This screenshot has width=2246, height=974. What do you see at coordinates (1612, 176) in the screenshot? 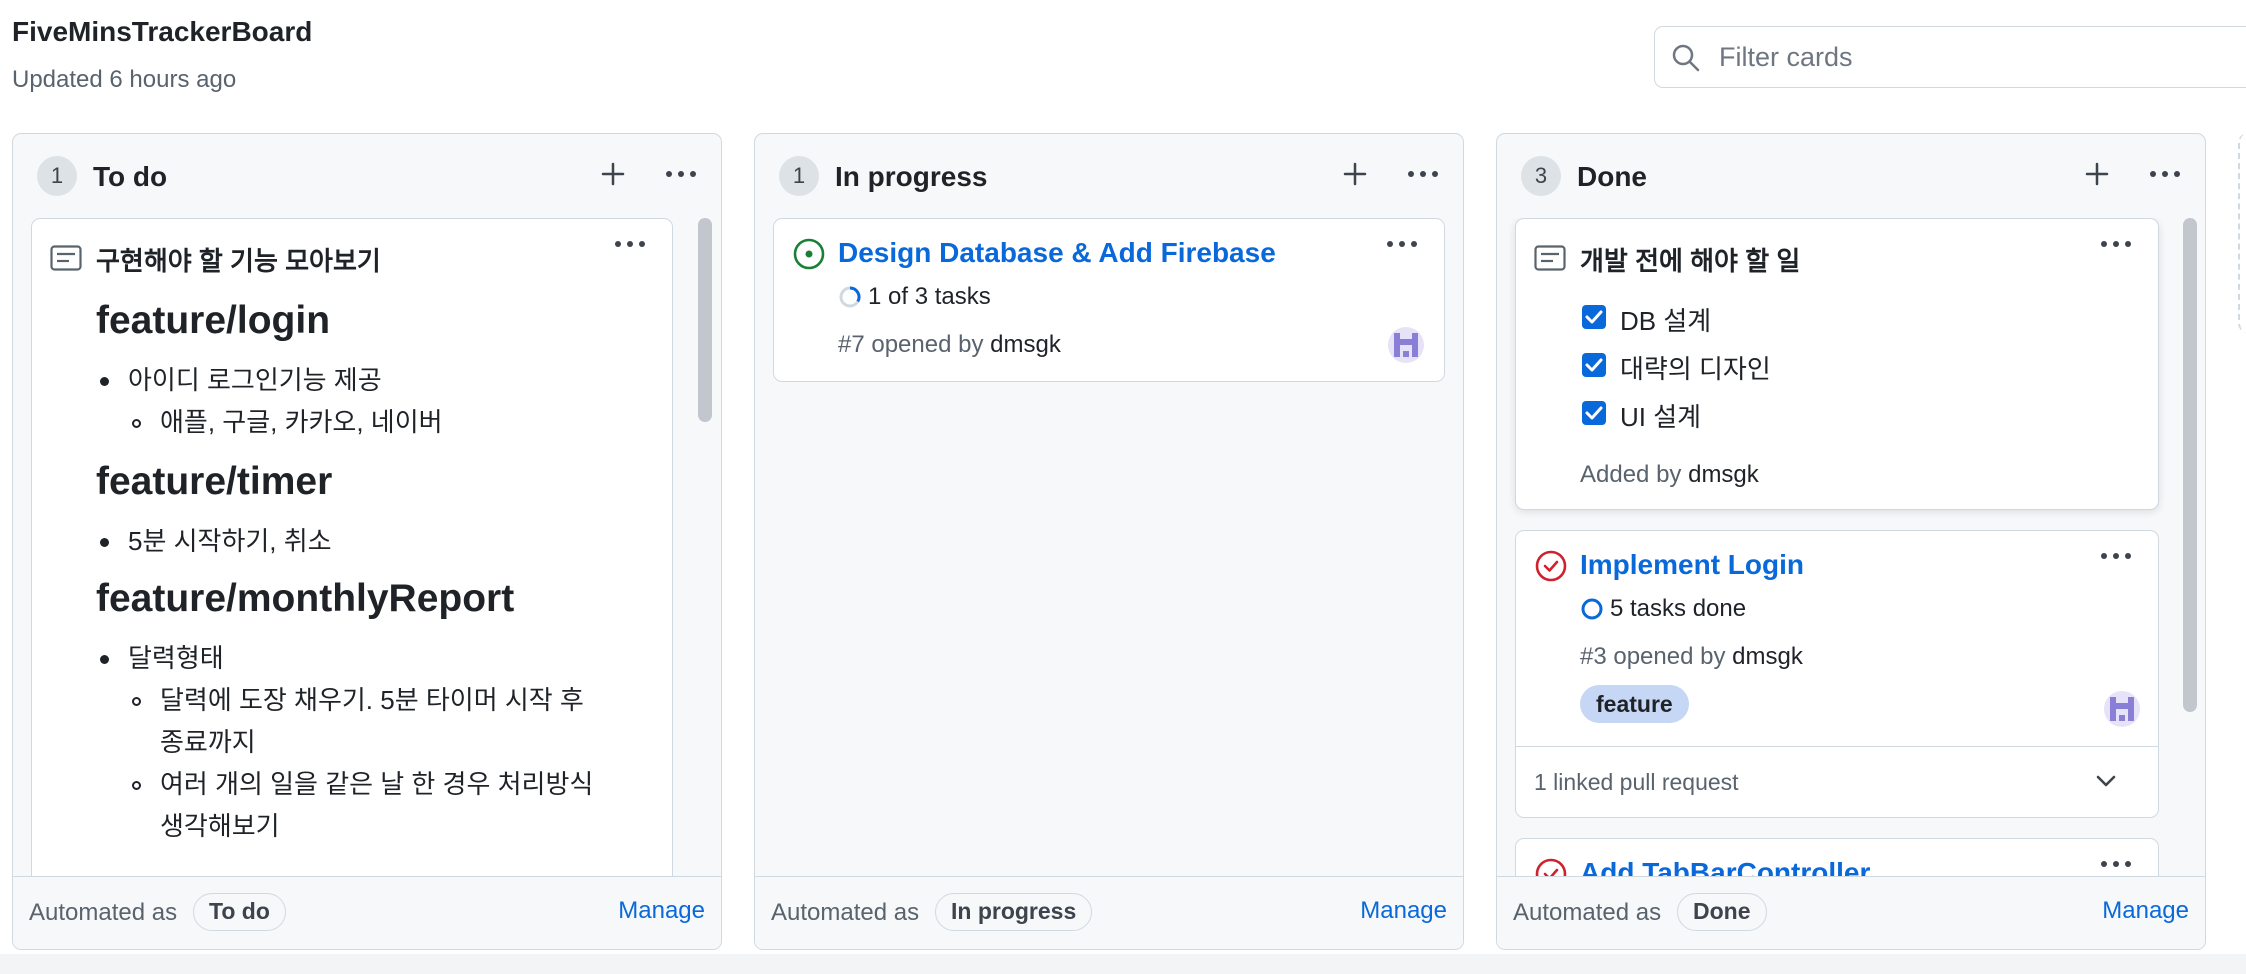
I see `column-title: Done` at bounding box center [1612, 176].